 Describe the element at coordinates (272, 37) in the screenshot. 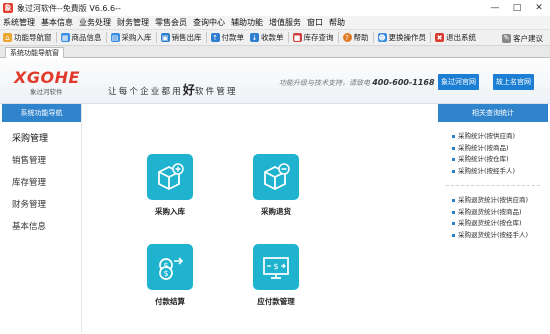

I see `toolbar-label: 收款单` at that location.